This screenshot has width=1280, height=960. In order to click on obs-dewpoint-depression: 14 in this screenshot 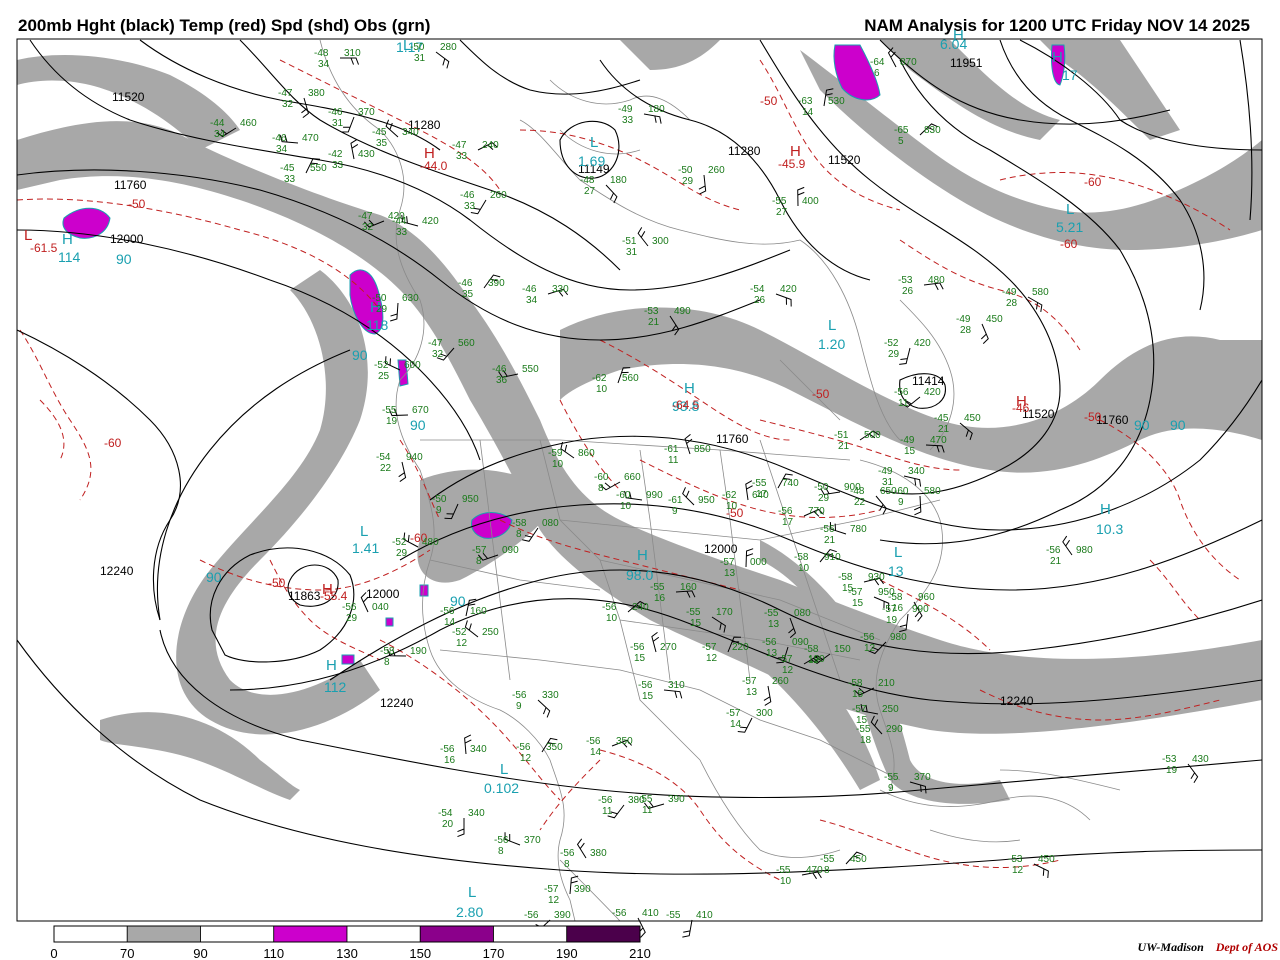, I will do `click(808, 112)`.